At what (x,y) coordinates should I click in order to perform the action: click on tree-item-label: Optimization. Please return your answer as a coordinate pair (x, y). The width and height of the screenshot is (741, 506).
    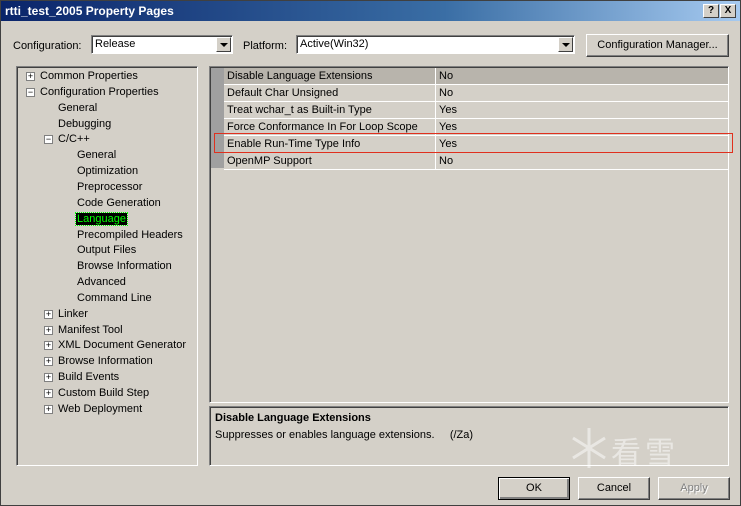
    Looking at the image, I should click on (108, 171).